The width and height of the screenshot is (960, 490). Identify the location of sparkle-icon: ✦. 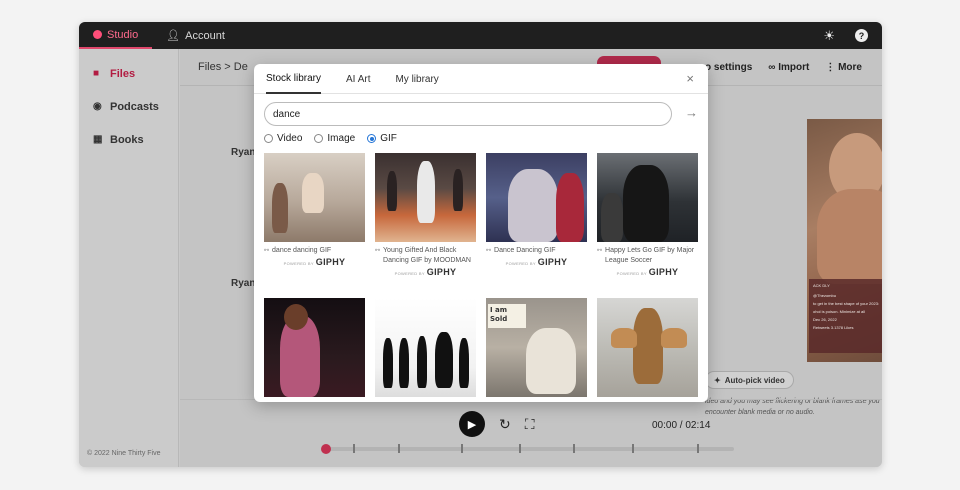
(717, 380).